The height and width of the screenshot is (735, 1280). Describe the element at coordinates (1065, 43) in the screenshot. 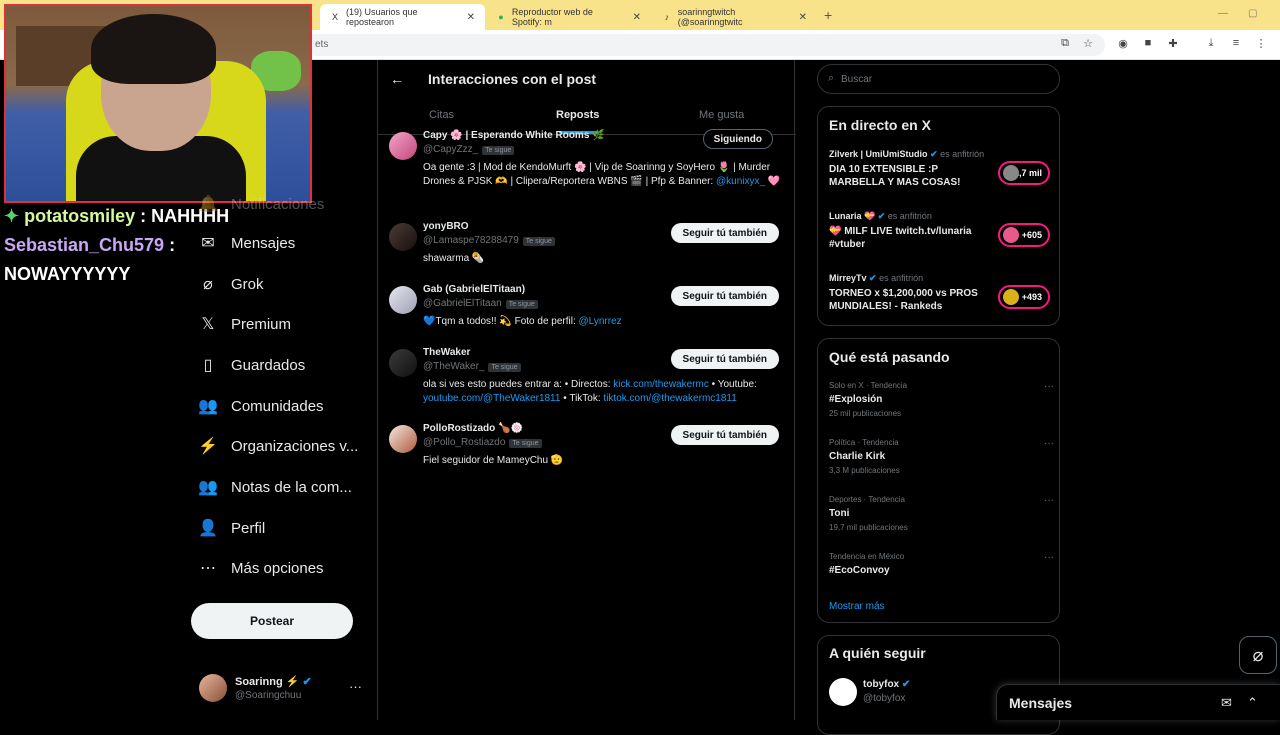

I see `cast-icon: ⧉` at that location.